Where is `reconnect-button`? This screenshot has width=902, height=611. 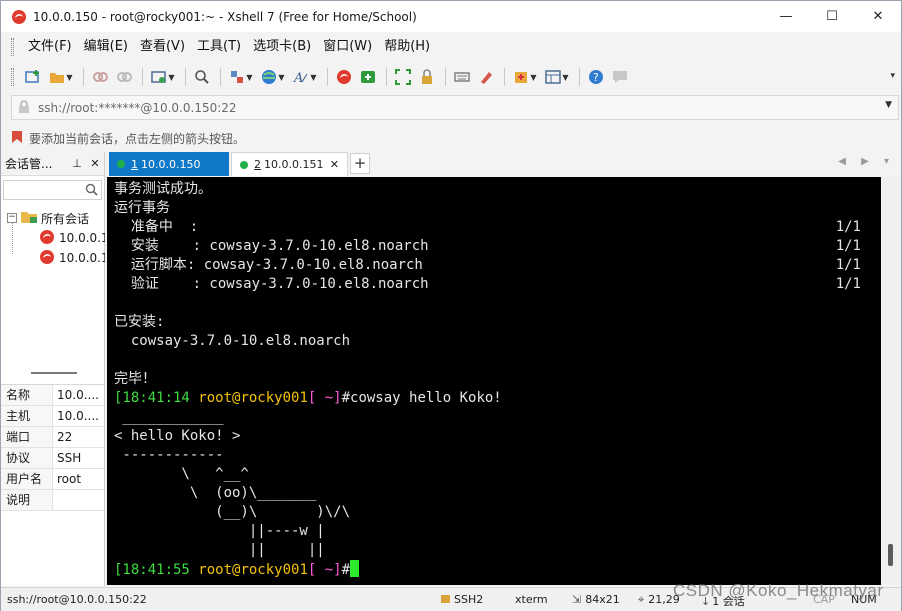 reconnect-button is located at coordinates (100, 77).